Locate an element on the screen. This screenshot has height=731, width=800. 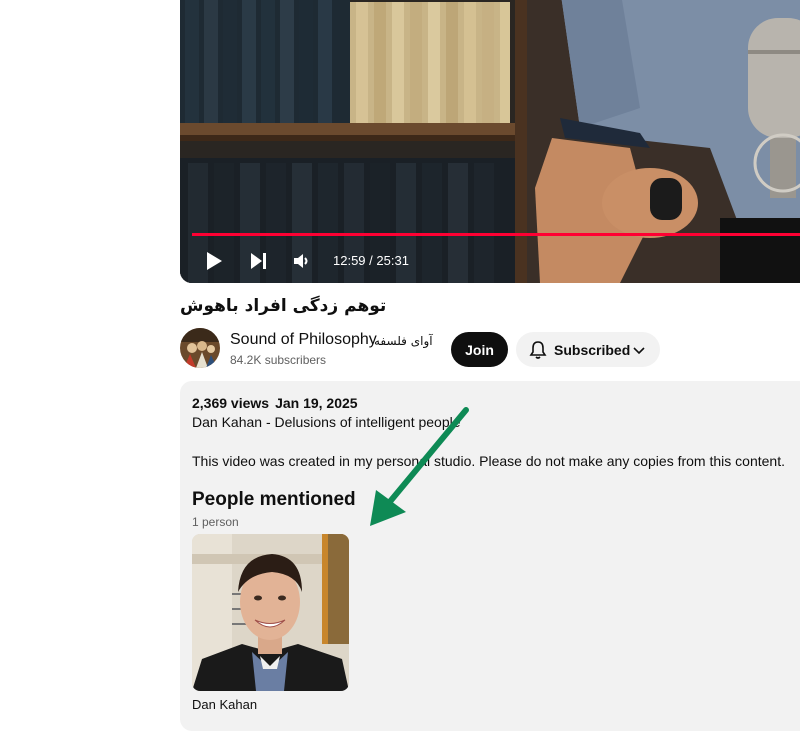
subscribed-button: Subscribed is located at coordinates (588, 349).